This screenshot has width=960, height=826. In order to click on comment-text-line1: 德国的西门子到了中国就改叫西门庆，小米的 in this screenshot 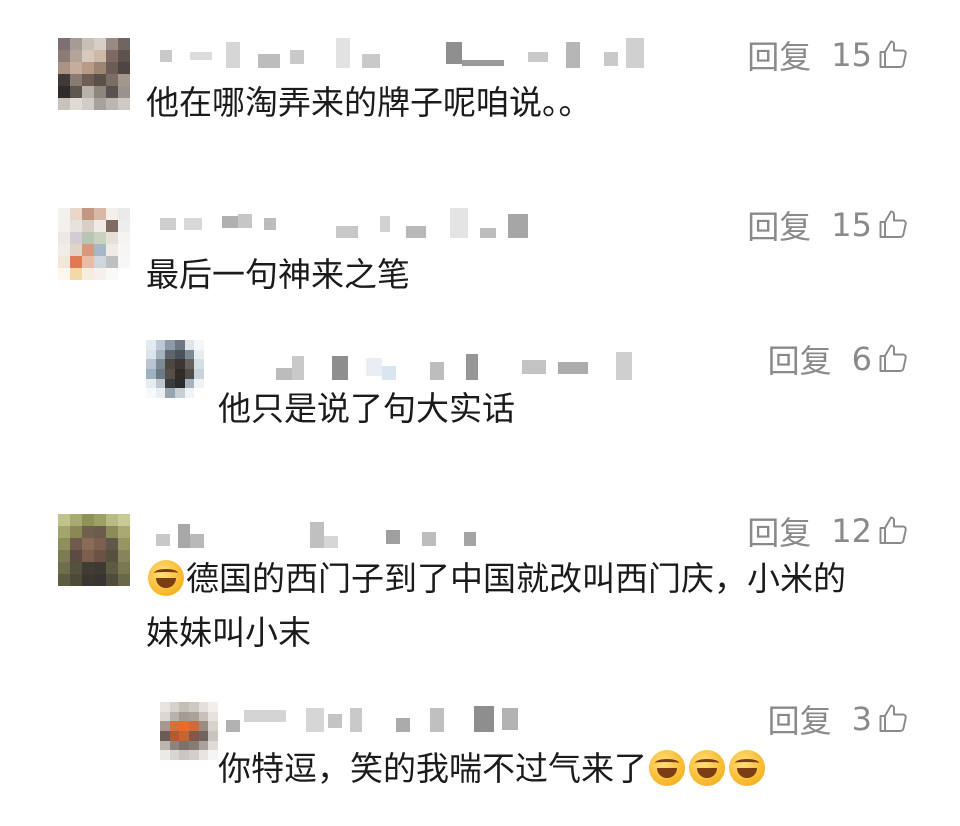, I will do `click(516, 578)`.